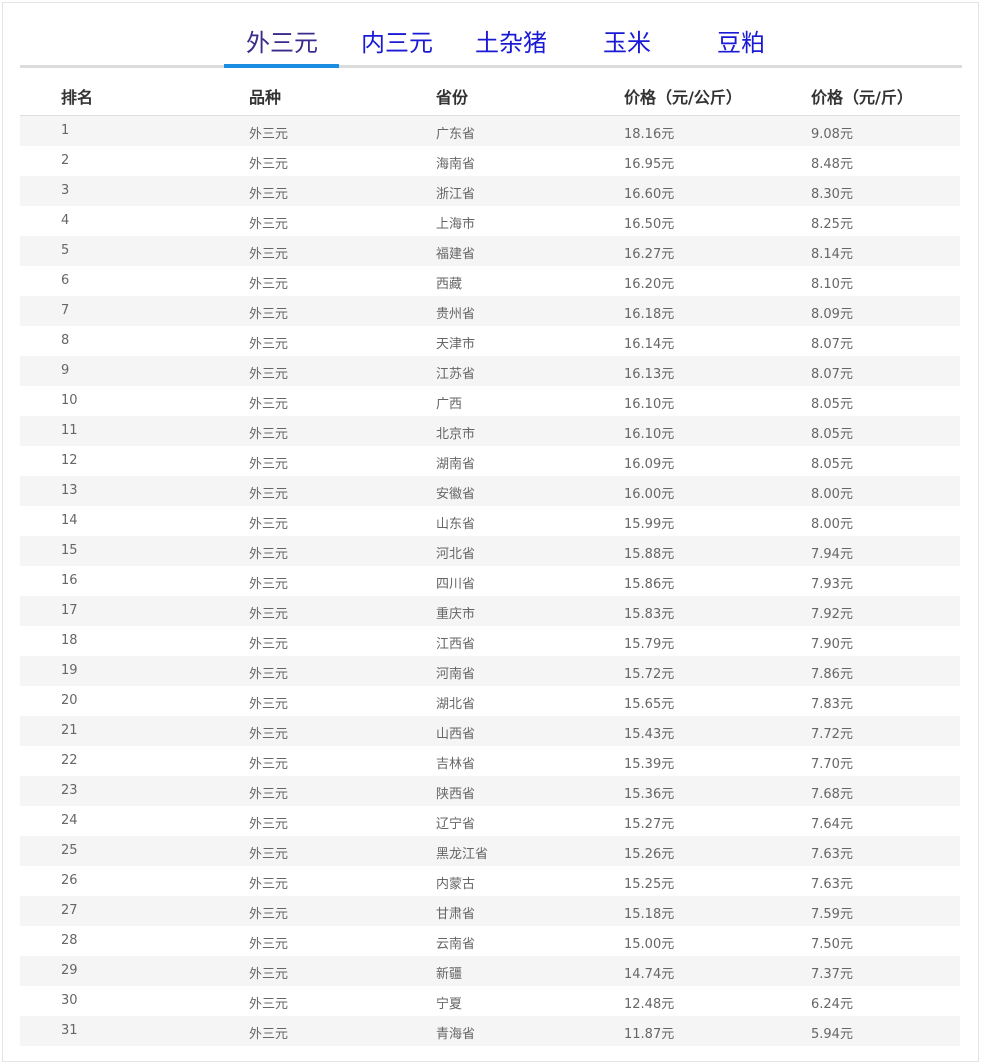 This screenshot has width=985, height=1062. What do you see at coordinates (69, 850) in the screenshot?
I see `cell-rank: 25` at bounding box center [69, 850].